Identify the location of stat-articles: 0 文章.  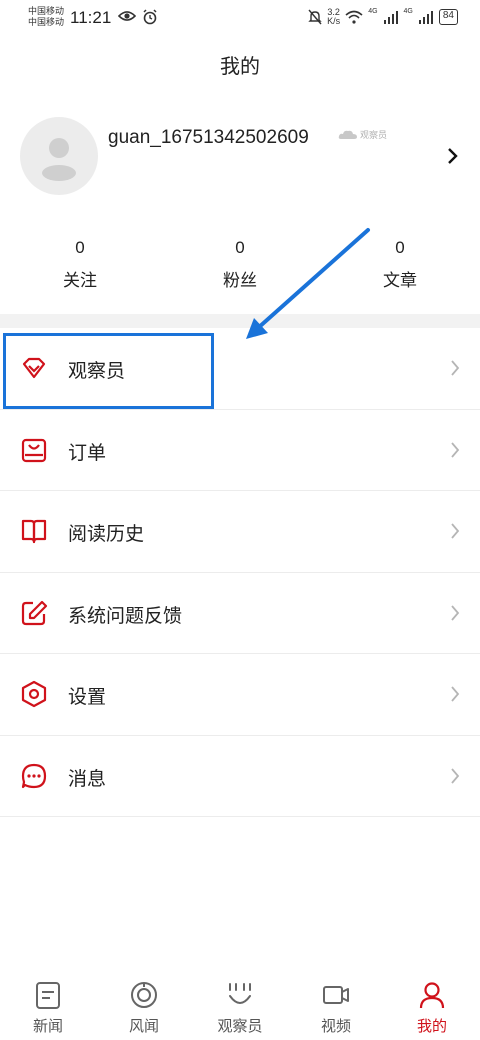
(400, 264).